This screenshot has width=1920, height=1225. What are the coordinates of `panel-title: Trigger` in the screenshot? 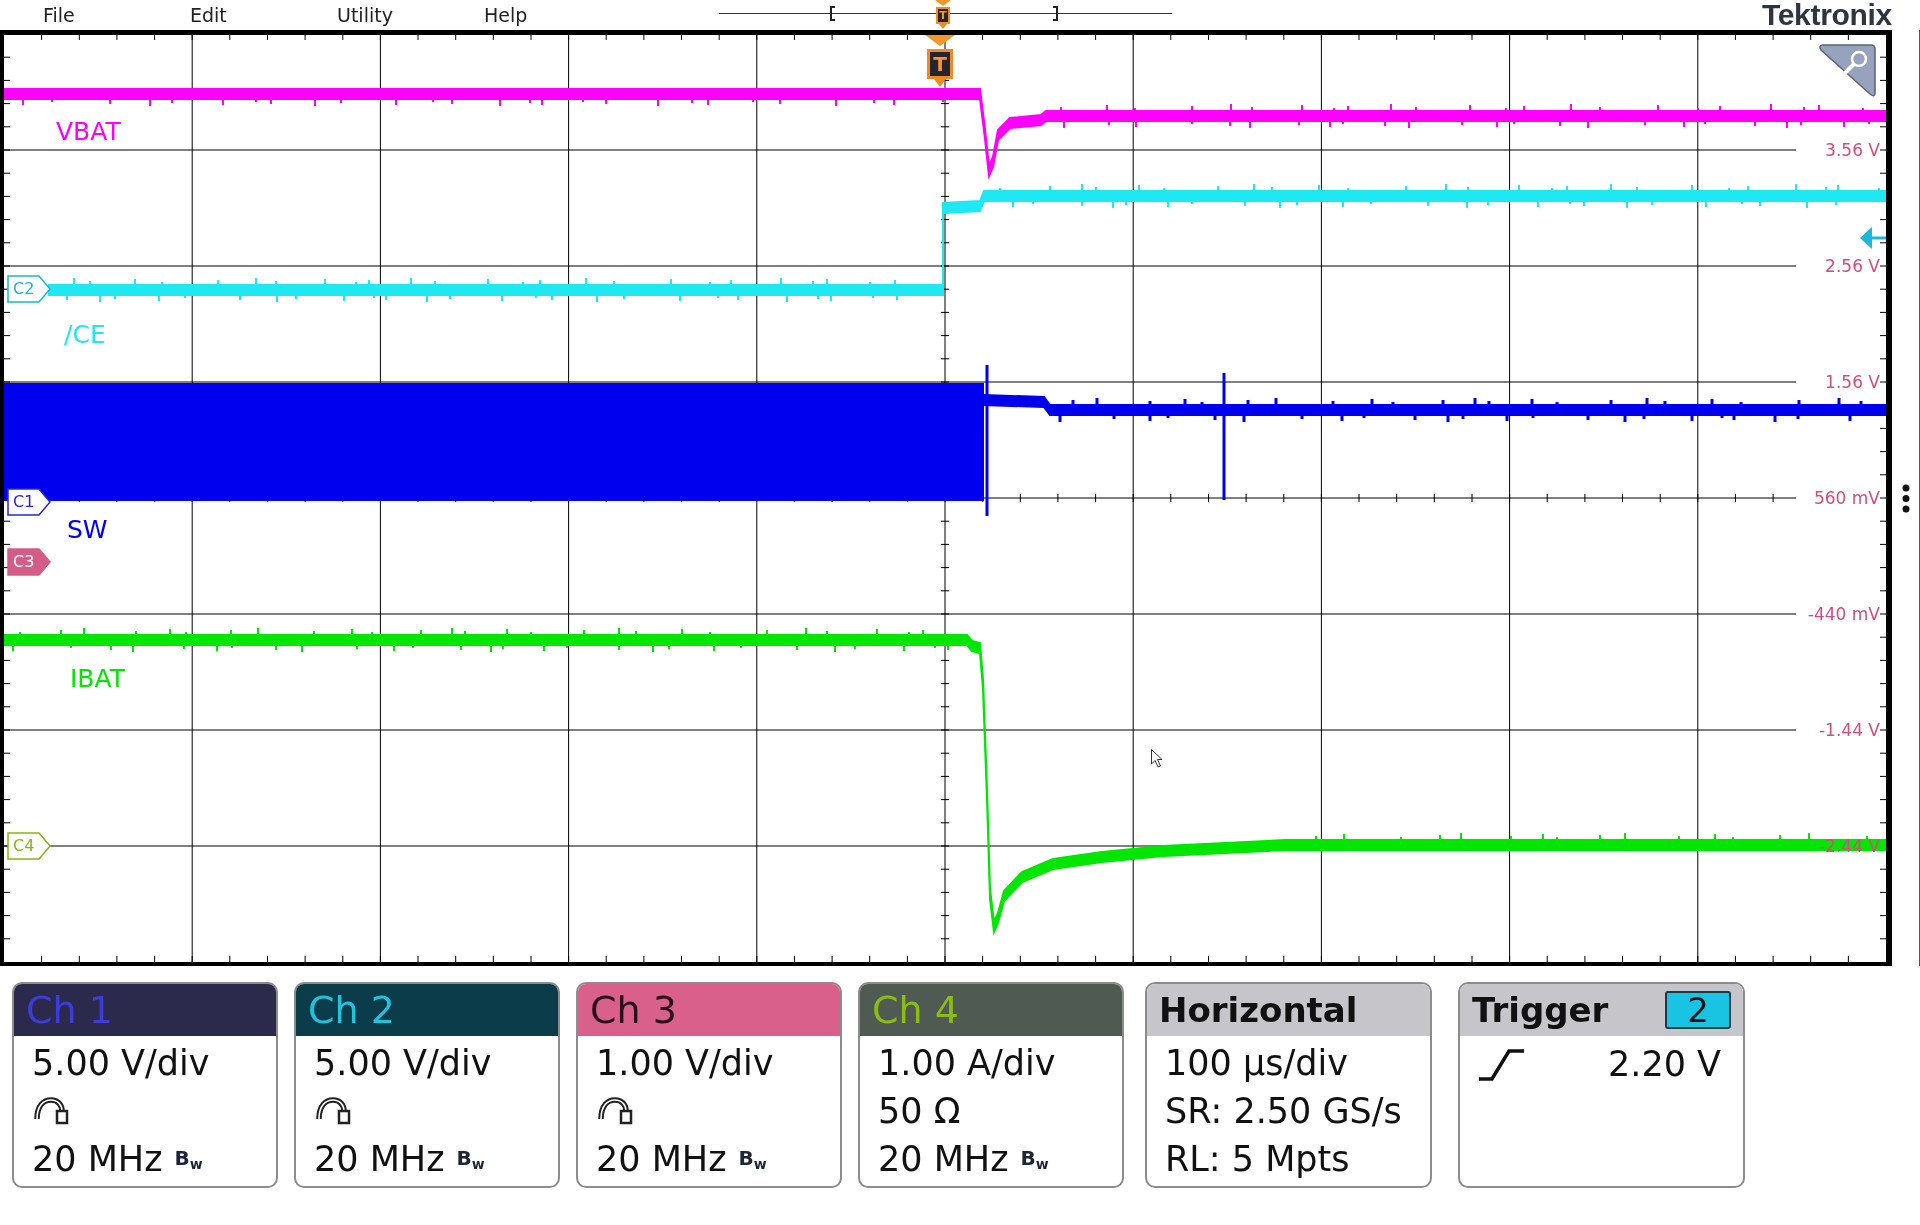 It's located at (1540, 1010).